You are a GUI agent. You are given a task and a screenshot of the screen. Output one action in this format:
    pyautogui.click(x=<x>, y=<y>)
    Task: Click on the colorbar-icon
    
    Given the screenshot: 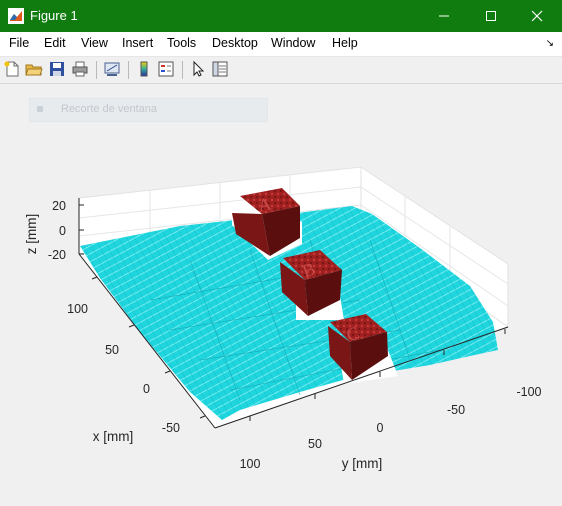 What is the action you would take?
    pyautogui.click(x=144, y=69)
    